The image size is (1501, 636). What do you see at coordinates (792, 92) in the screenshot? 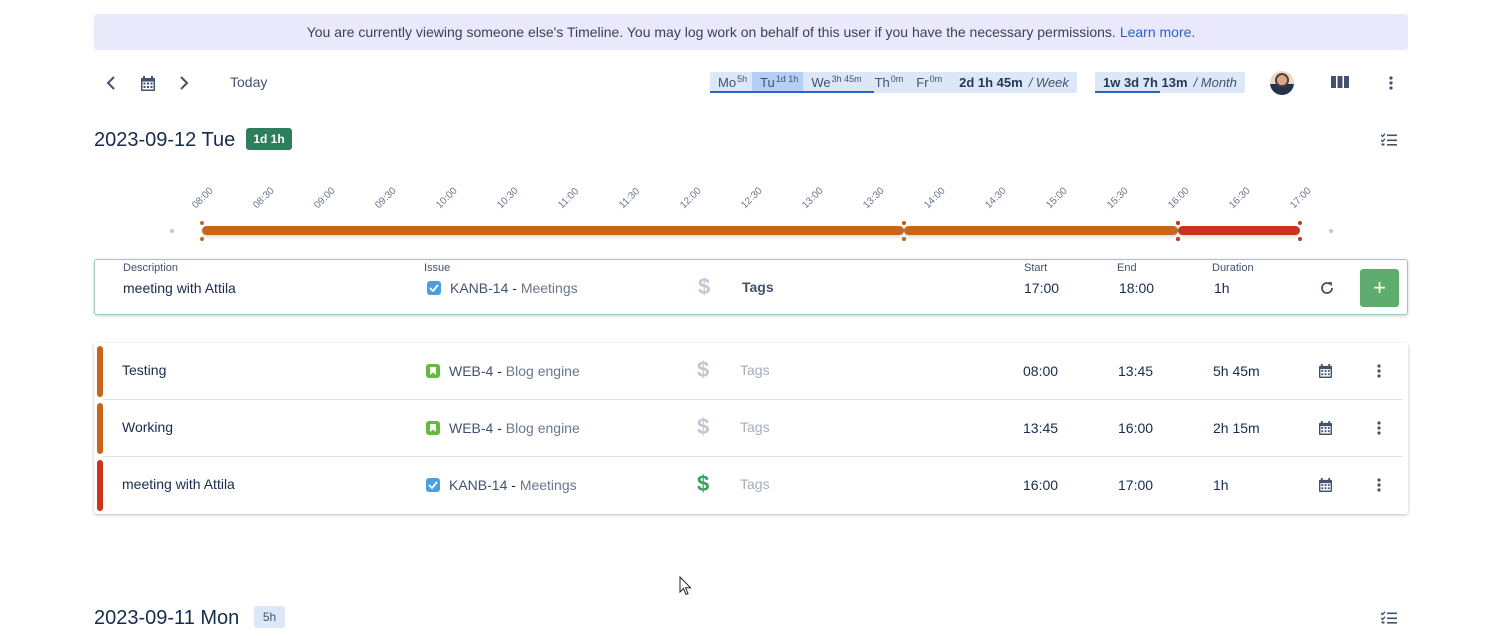
I see `week-progress-bar` at bounding box center [792, 92].